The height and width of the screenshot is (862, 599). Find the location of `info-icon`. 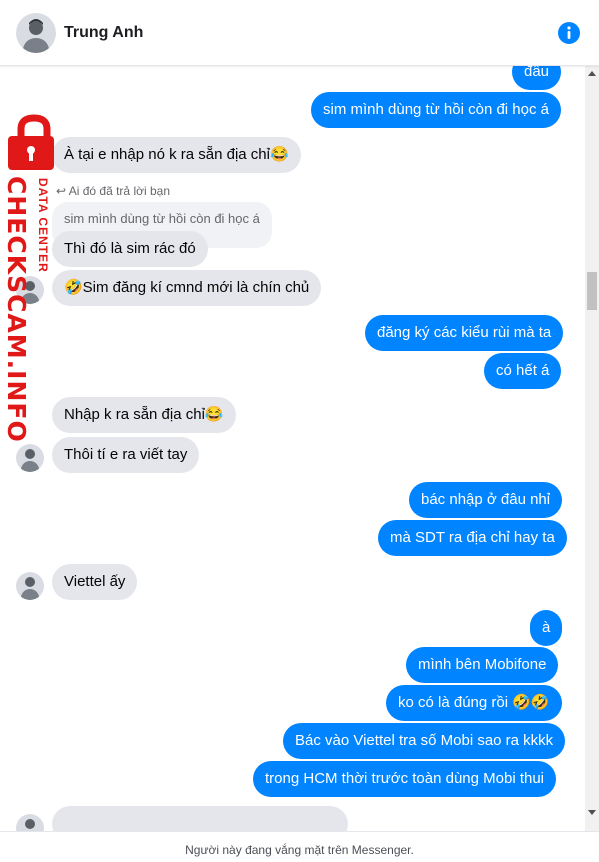

info-icon is located at coordinates (569, 33).